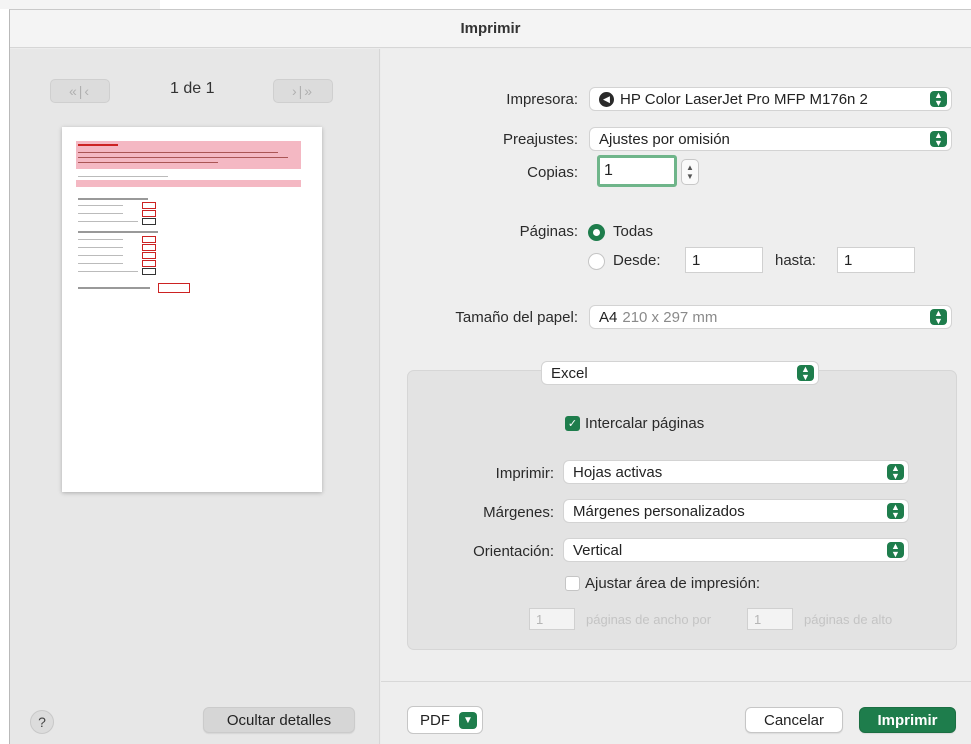 The width and height of the screenshot is (971, 744). Describe the element at coordinates (596, 232) in the screenshot. I see `pages-all-radio` at that location.